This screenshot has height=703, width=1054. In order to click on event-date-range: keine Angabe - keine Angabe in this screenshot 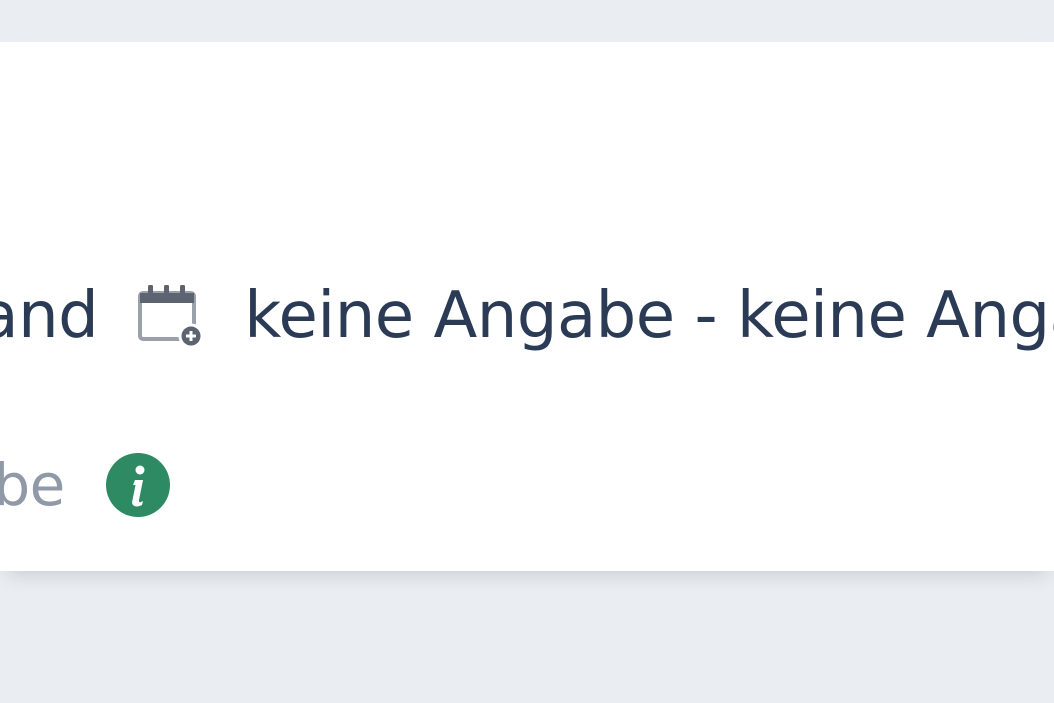, I will do `click(649, 316)`.